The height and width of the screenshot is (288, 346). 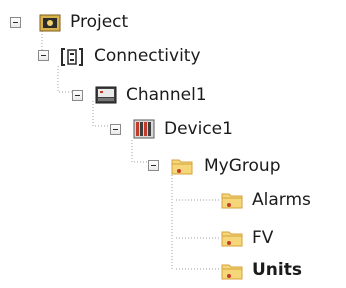 What do you see at coordinates (72, 57) in the screenshot?
I see `connectivity-icon` at bounding box center [72, 57].